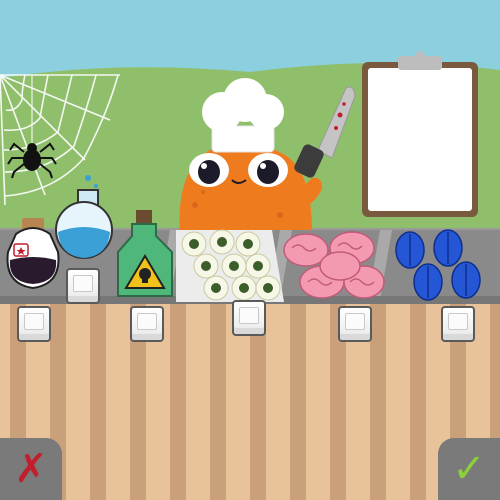 This screenshot has height=500, width=500. I want to click on select-poison-bottle-button, so click(147, 324).